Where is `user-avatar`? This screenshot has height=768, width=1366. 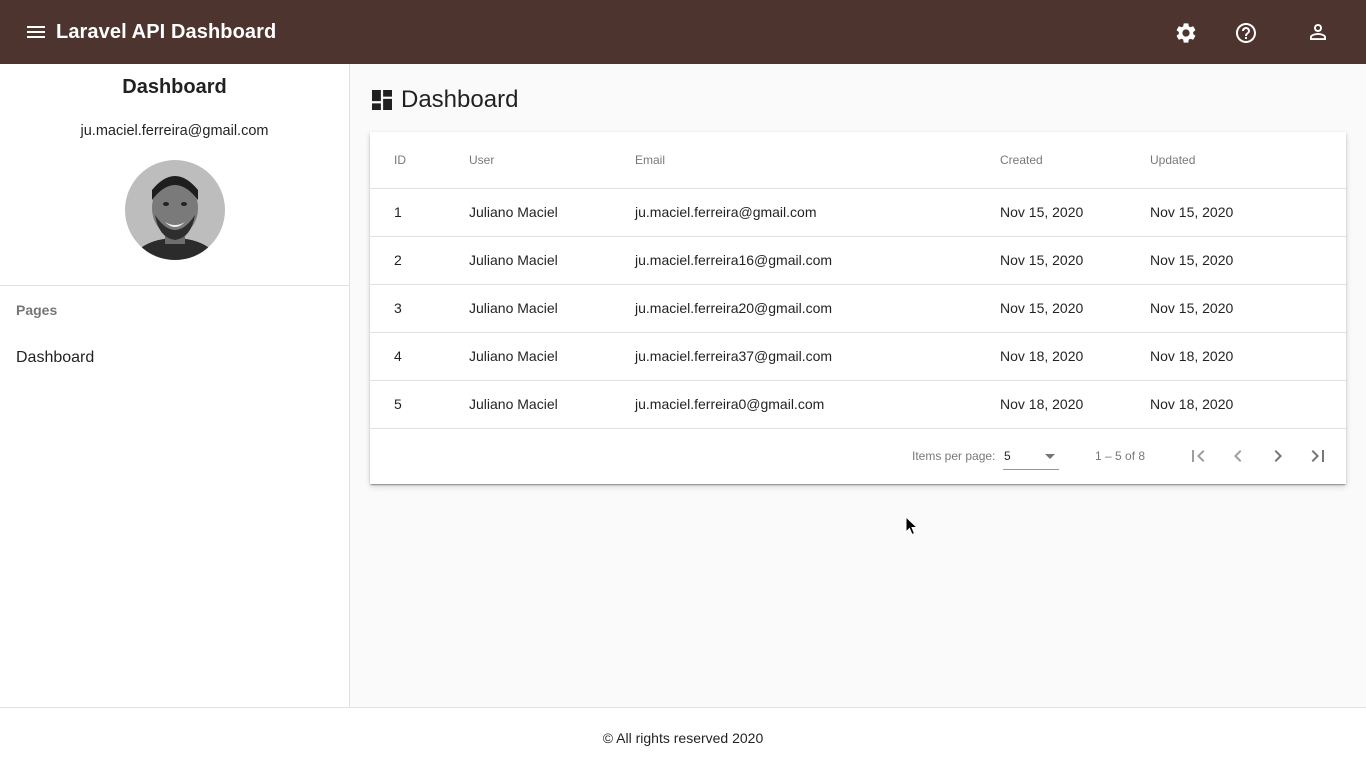
user-avatar is located at coordinates (175, 210).